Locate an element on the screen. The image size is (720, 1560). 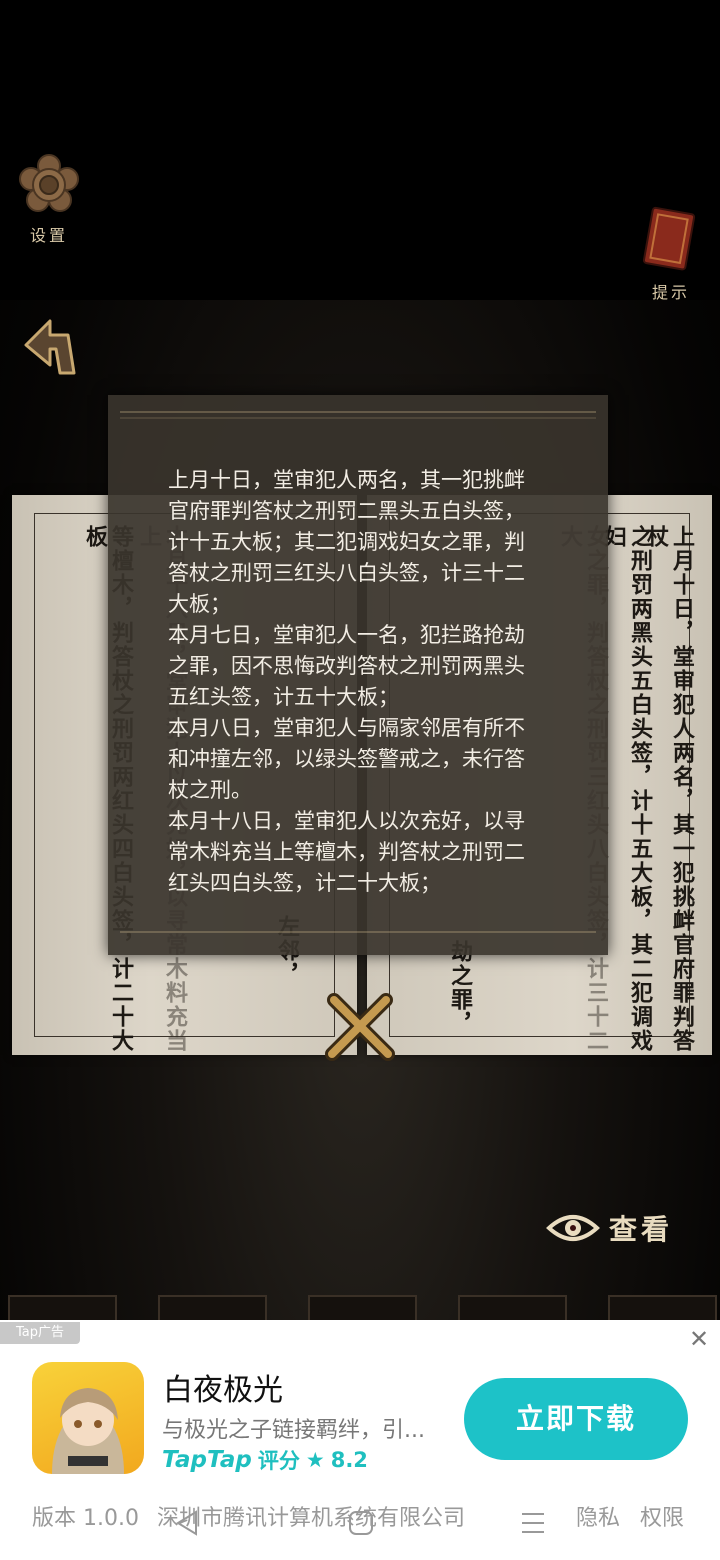
nav-menu-icon is located at coordinates (533, 1525).